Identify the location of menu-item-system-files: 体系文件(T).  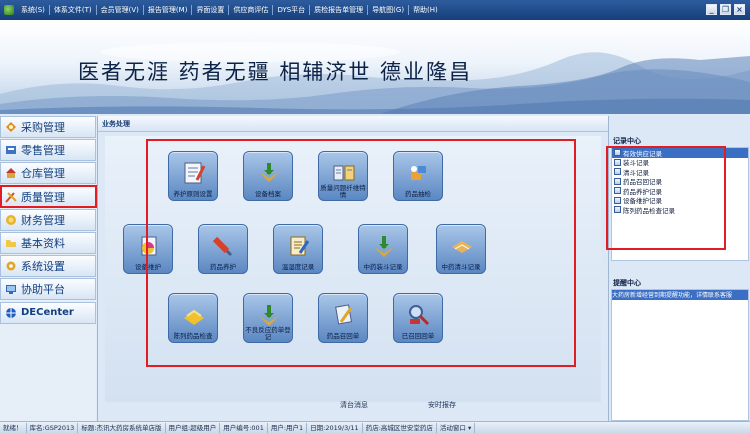
(73, 10).